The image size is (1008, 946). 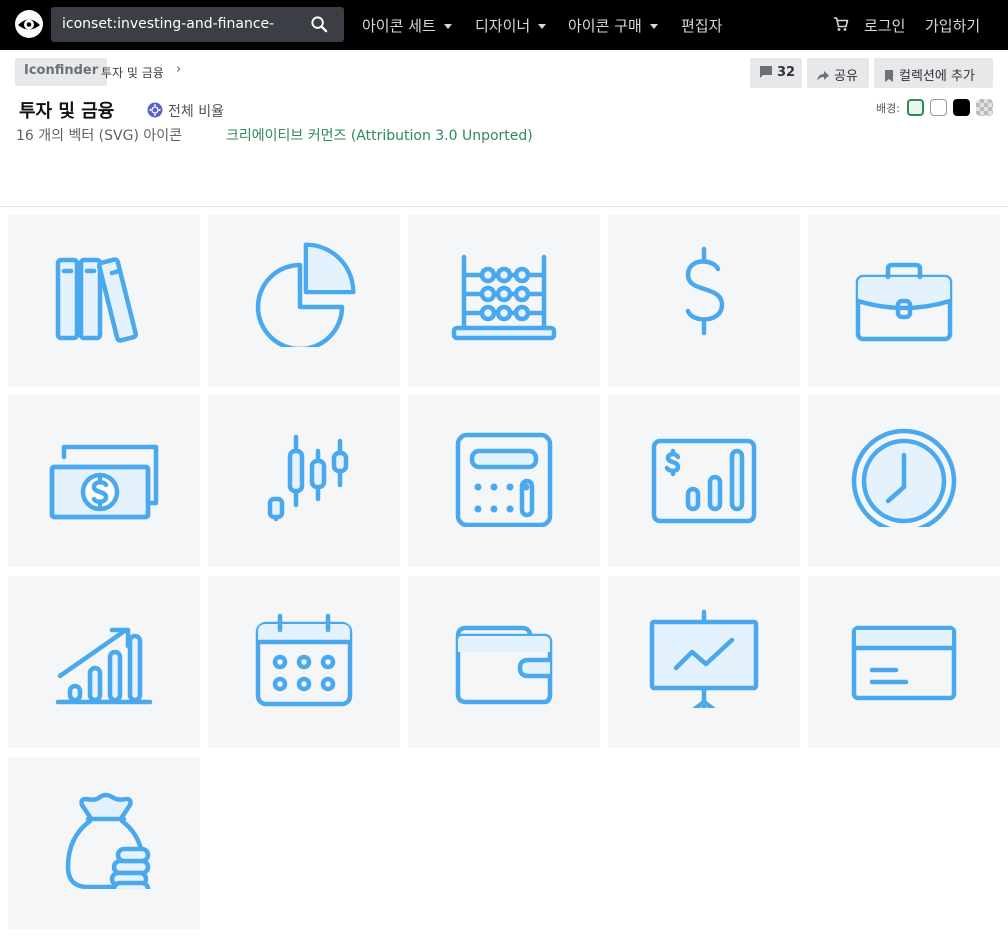 What do you see at coordinates (104, 666) in the screenshot?
I see `growth-chart-icon` at bounding box center [104, 666].